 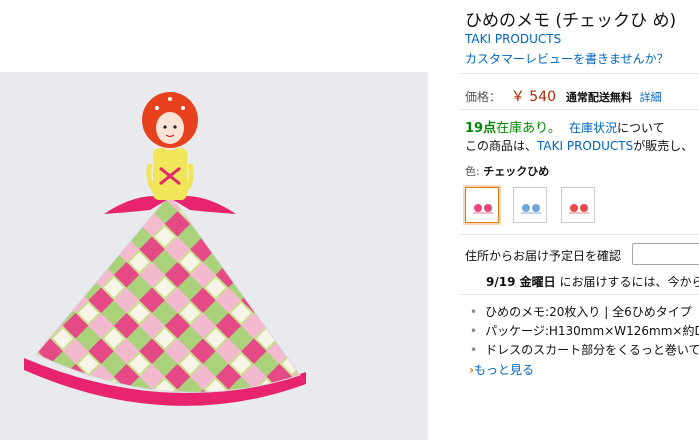 I want to click on see-more-link: ›もっと見る, so click(x=501, y=369).